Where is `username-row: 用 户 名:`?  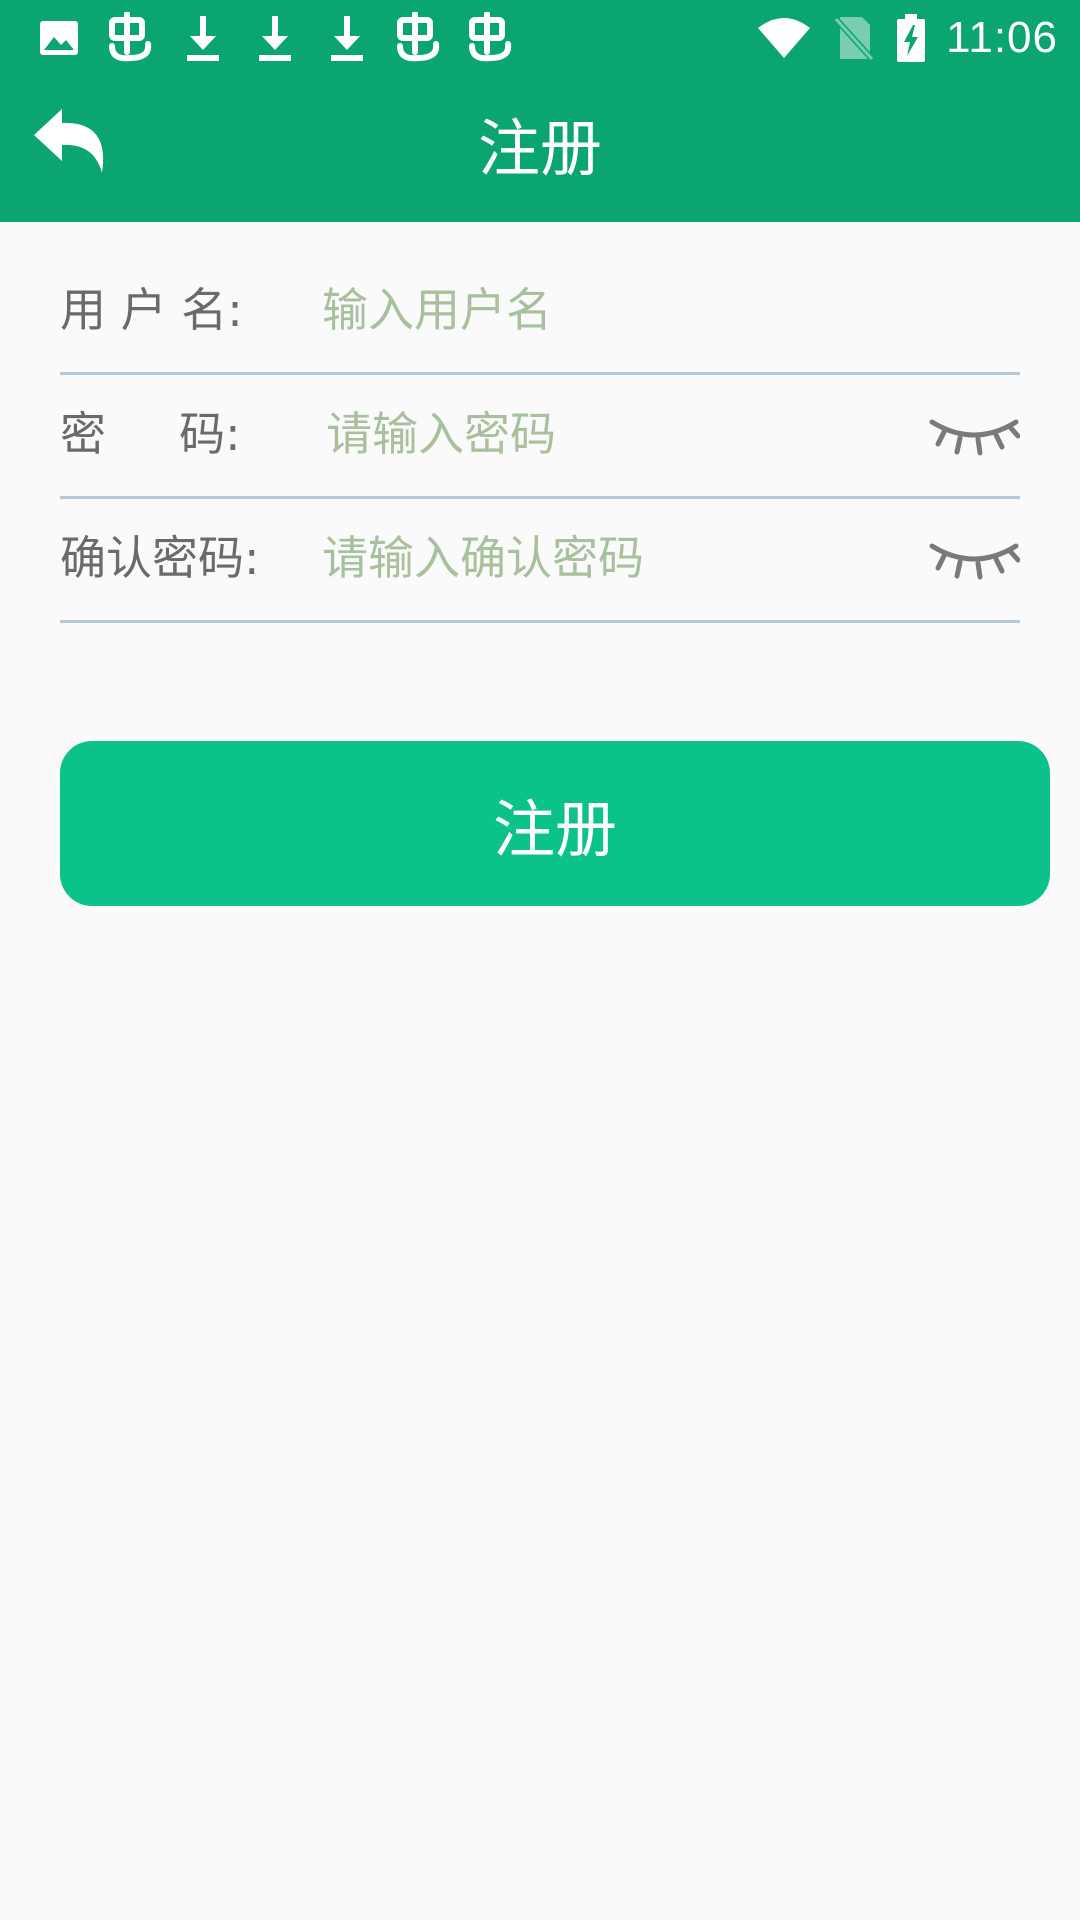 username-row: 用 户 名: is located at coordinates (540, 311).